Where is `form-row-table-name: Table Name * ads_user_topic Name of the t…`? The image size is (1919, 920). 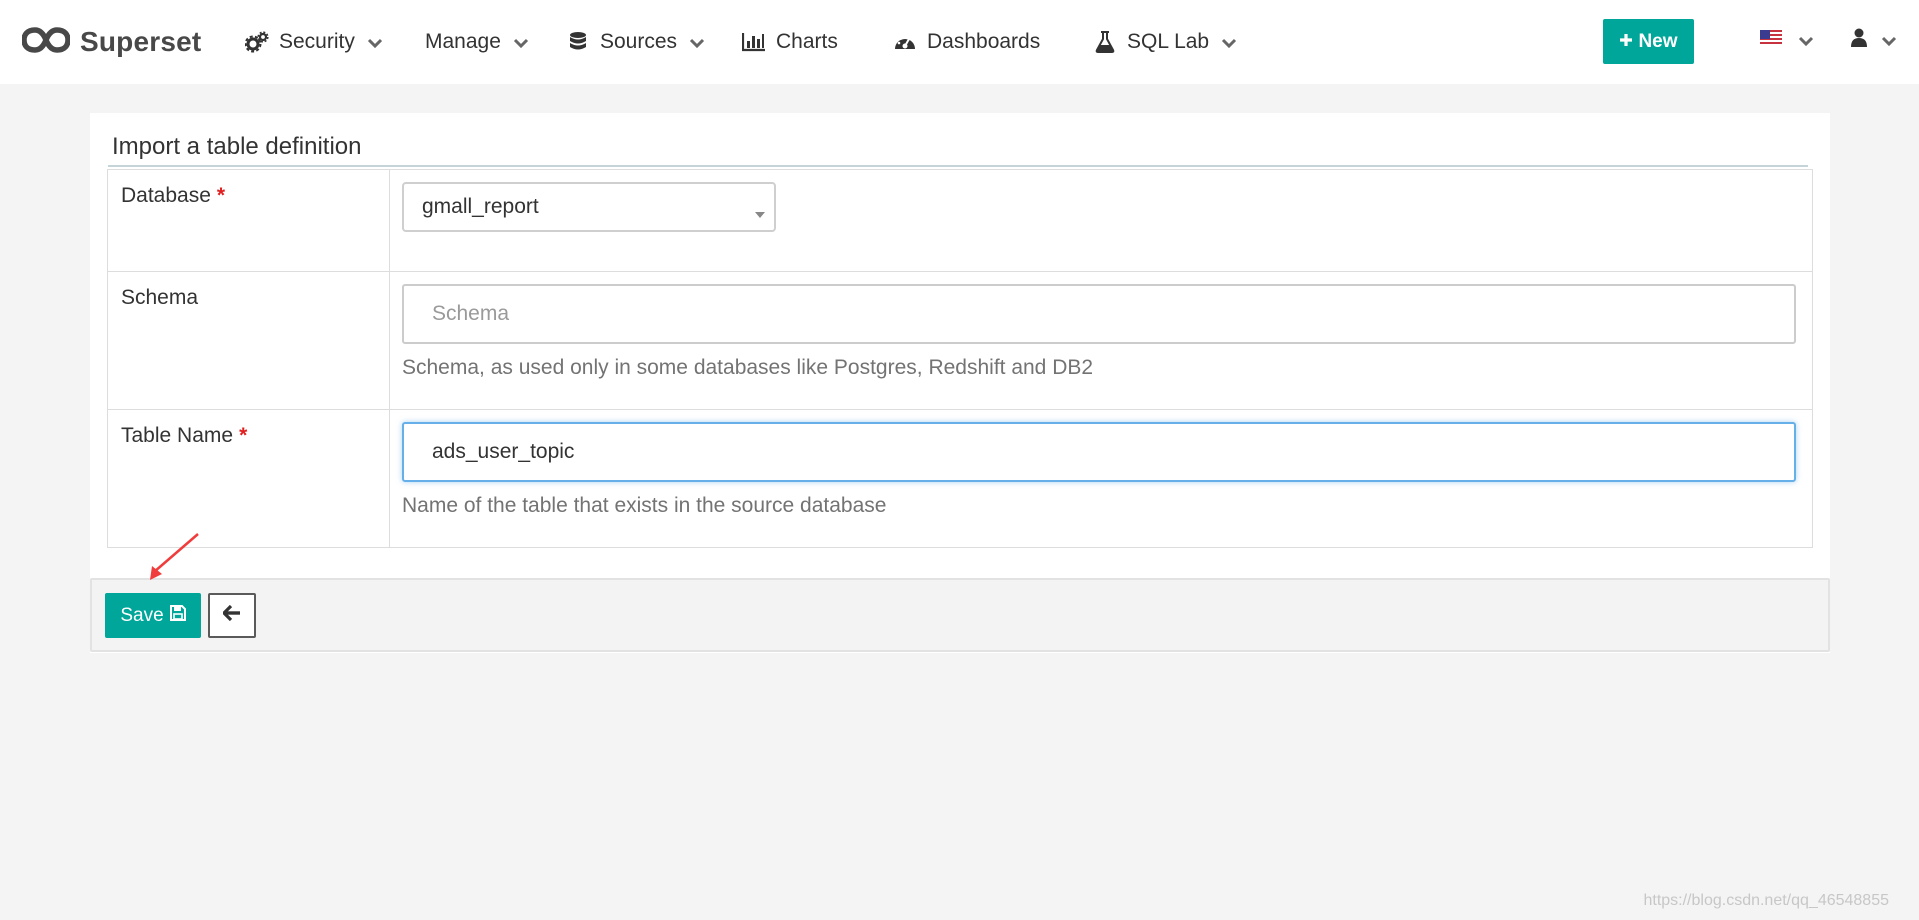
form-row-table-name: Table Name * ads_user_topic Name of the t… is located at coordinates (960, 478).